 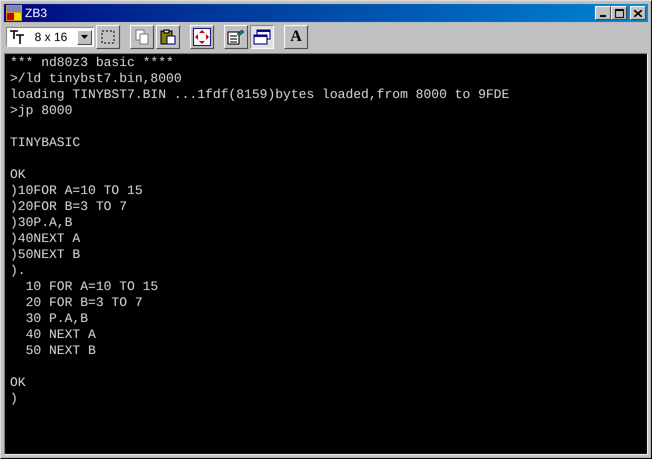 What do you see at coordinates (14, 399) in the screenshot?
I see `console-line: )` at bounding box center [14, 399].